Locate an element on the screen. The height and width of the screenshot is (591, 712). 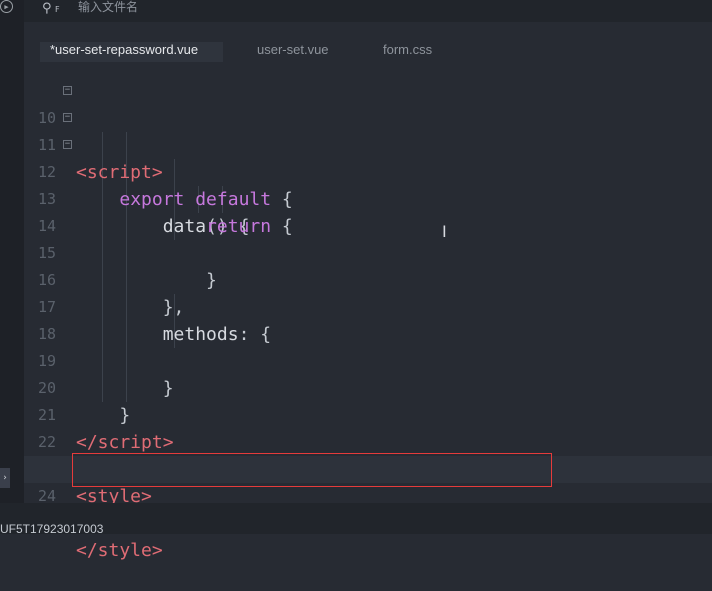
code-line: 13 return { is located at coordinates (368, 198).